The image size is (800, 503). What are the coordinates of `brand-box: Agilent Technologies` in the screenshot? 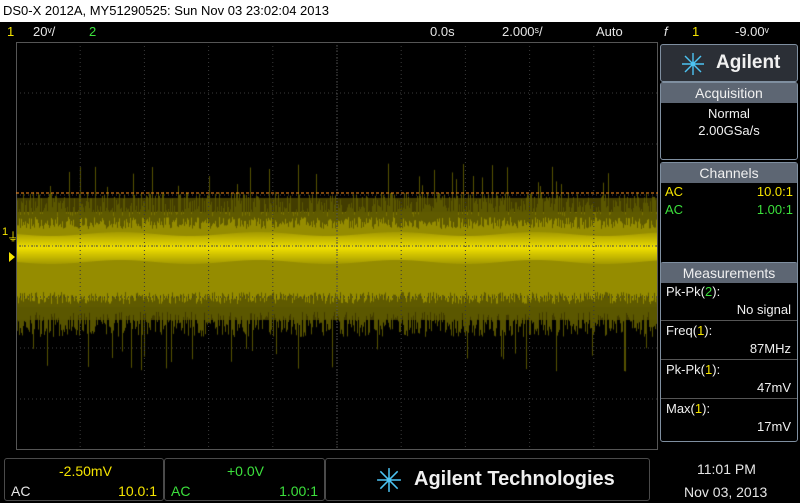 It's located at (487, 479).